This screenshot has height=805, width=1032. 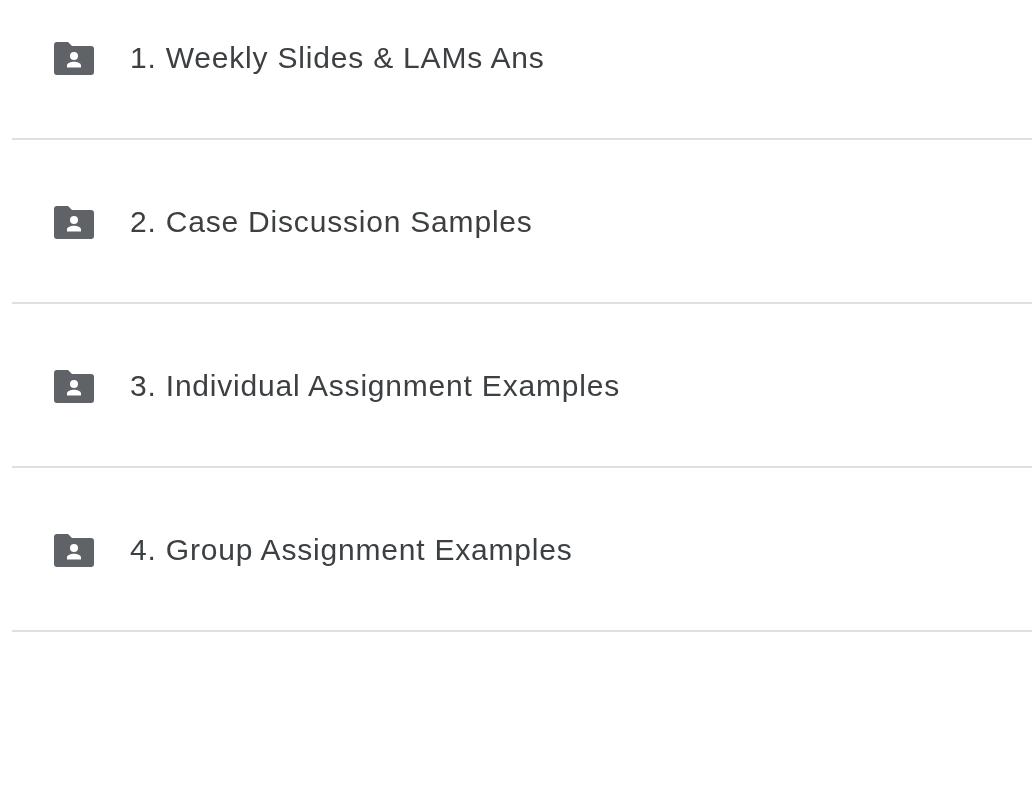 What do you see at coordinates (337, 386) in the screenshot?
I see `folder-link: 3. Individual Assignment Examples` at bounding box center [337, 386].